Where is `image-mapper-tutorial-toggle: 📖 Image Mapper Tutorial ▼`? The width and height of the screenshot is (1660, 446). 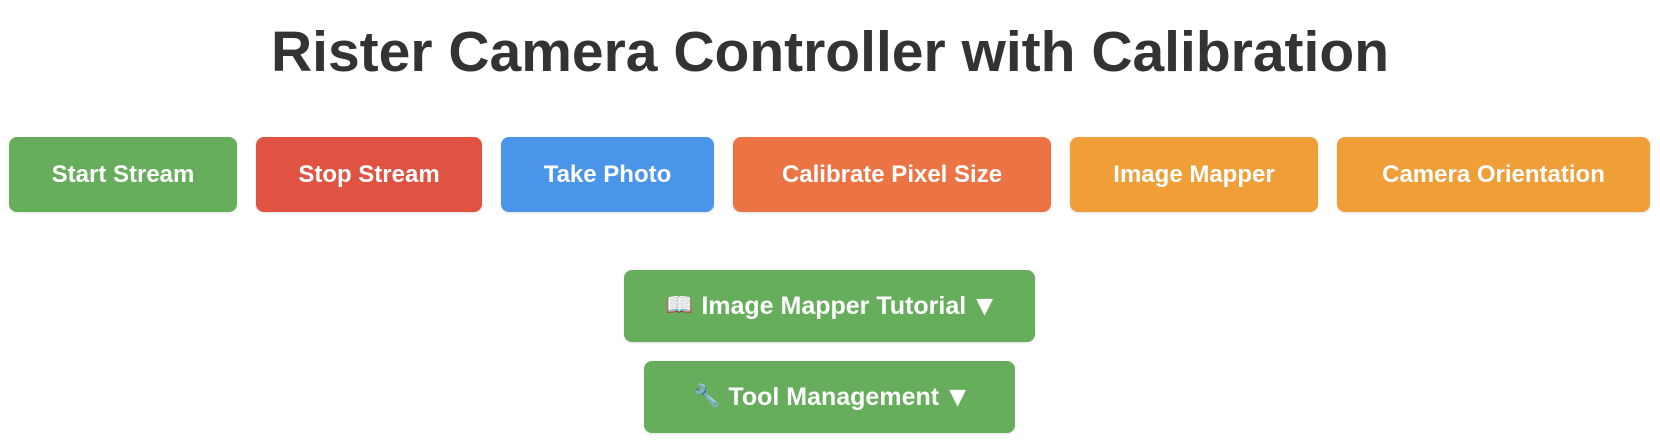 image-mapper-tutorial-toggle: 📖 Image Mapper Tutorial ▼ is located at coordinates (829, 306).